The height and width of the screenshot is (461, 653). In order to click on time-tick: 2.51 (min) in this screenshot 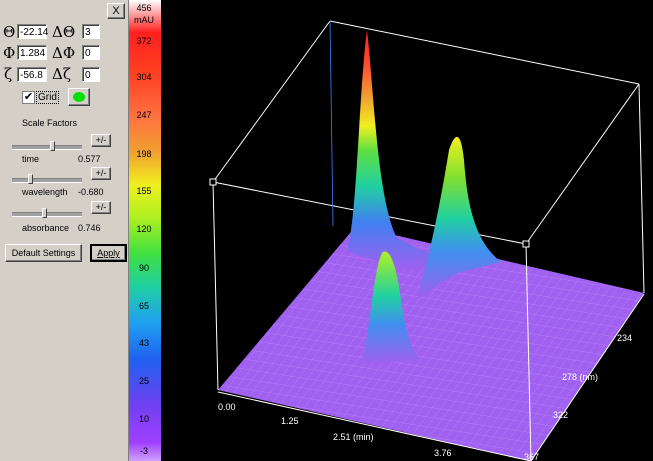, I will do `click(353, 437)`.